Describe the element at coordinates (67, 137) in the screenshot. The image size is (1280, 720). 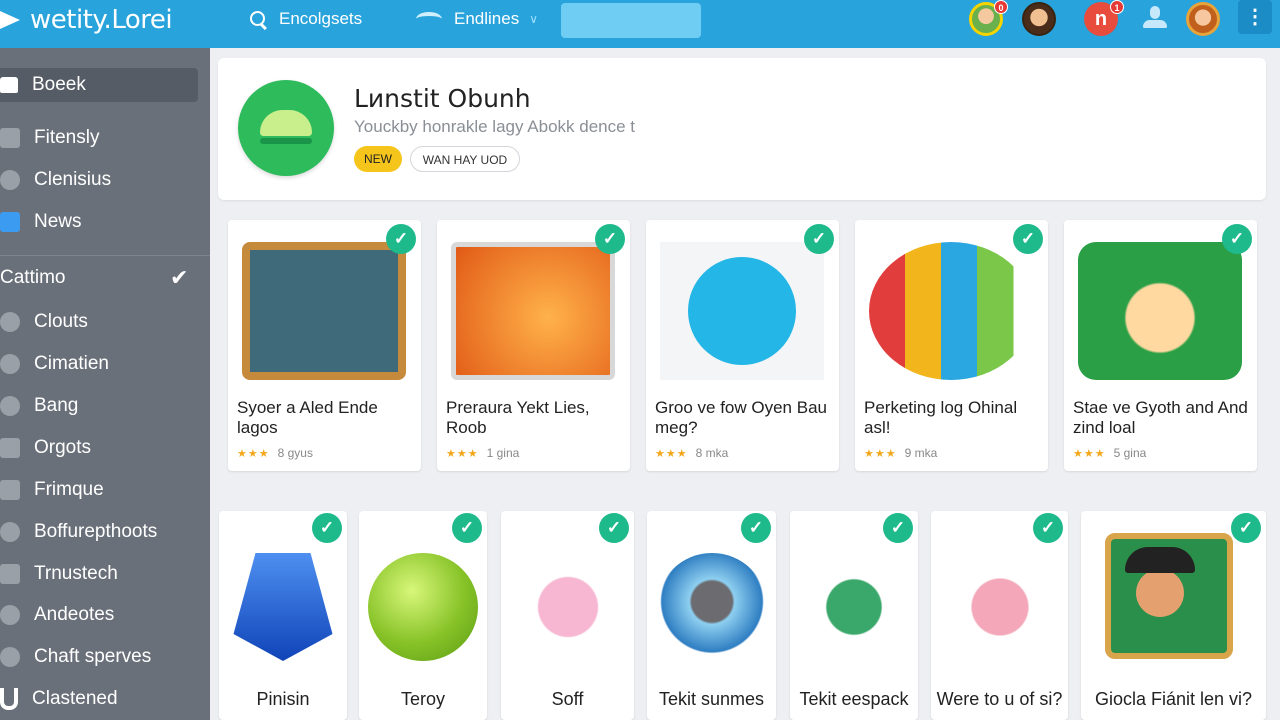
I see `sidebar-item-label: Fitensly` at that location.